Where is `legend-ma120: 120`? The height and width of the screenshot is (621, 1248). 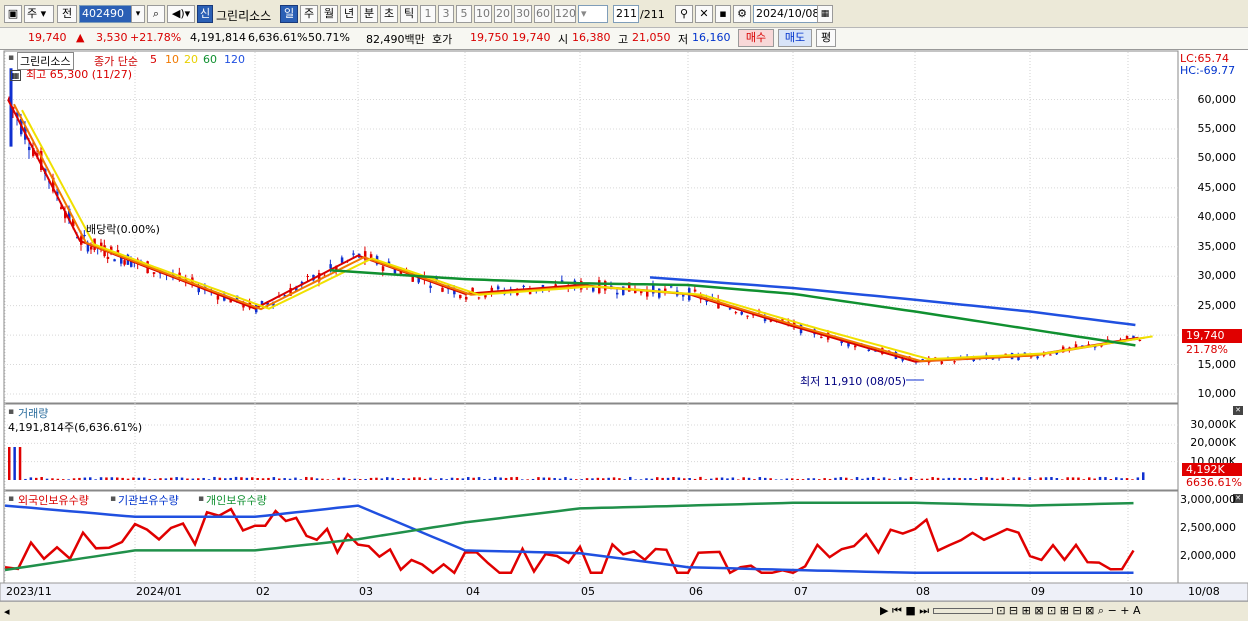
legend-ma120: 120 is located at coordinates (234, 59).